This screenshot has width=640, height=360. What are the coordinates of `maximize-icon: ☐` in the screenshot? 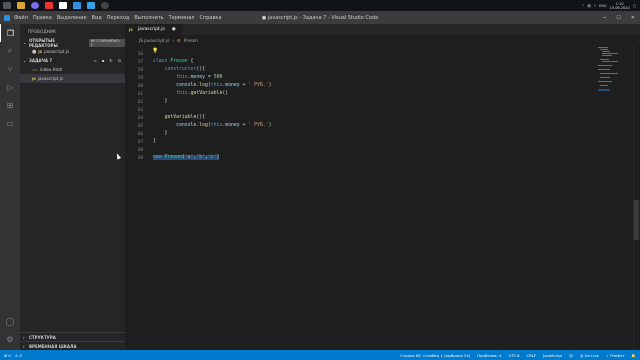 It's located at (618, 18).